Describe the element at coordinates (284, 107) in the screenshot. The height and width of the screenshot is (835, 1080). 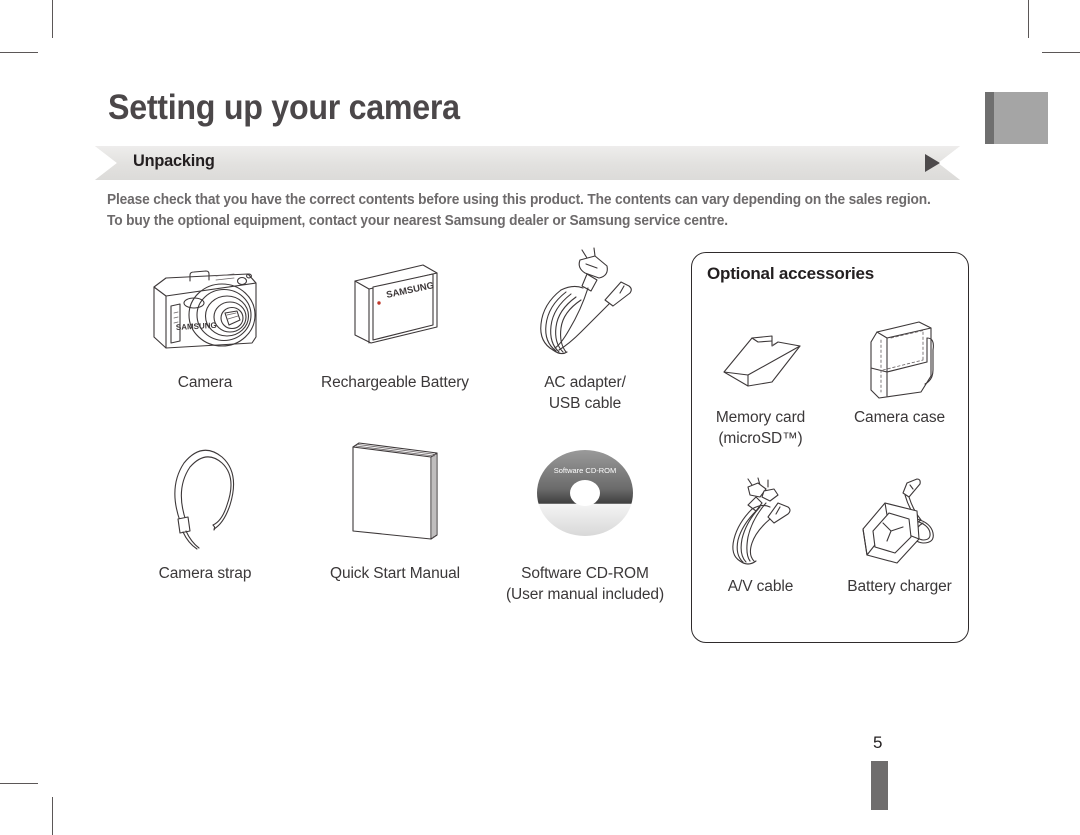
I see `page-title: Setting up your camera` at that location.